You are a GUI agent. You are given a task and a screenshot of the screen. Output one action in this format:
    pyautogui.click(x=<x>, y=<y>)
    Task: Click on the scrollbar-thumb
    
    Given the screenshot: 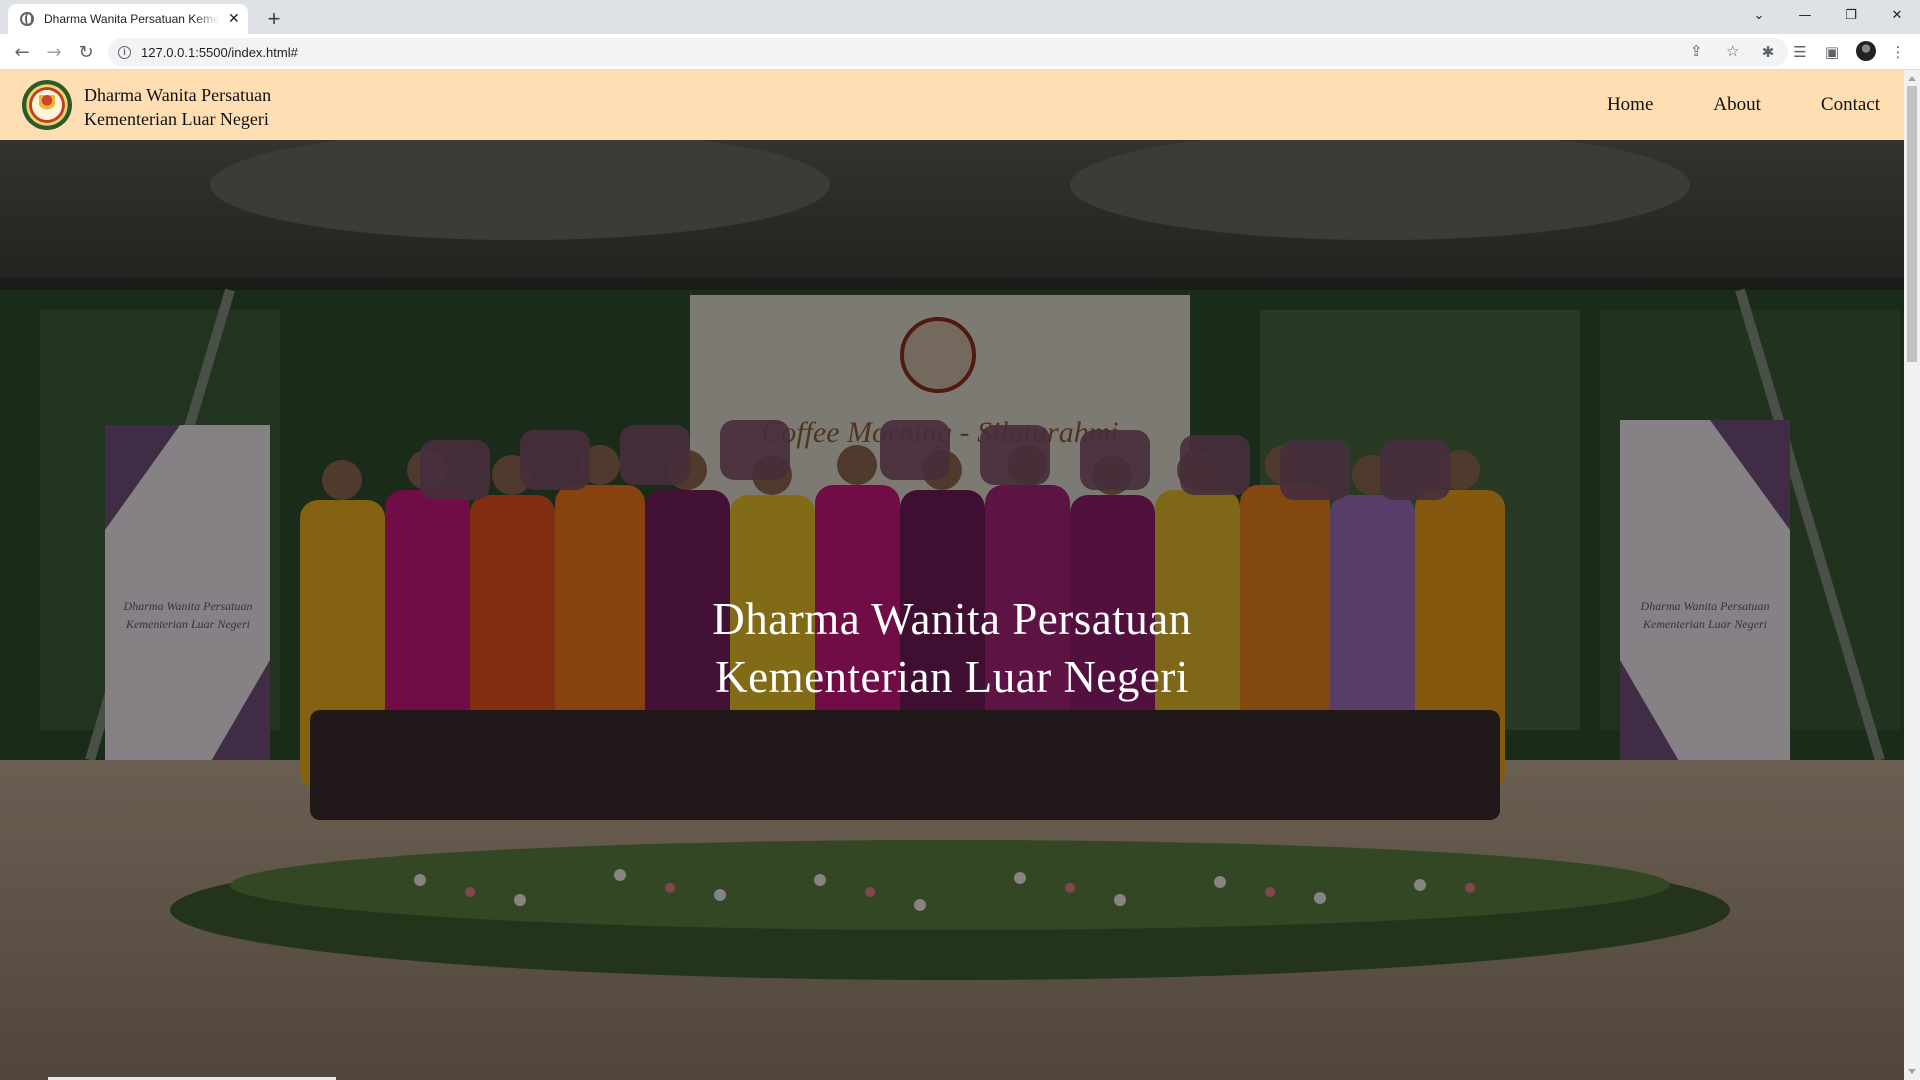 What is the action you would take?
    pyautogui.click(x=1912, y=224)
    